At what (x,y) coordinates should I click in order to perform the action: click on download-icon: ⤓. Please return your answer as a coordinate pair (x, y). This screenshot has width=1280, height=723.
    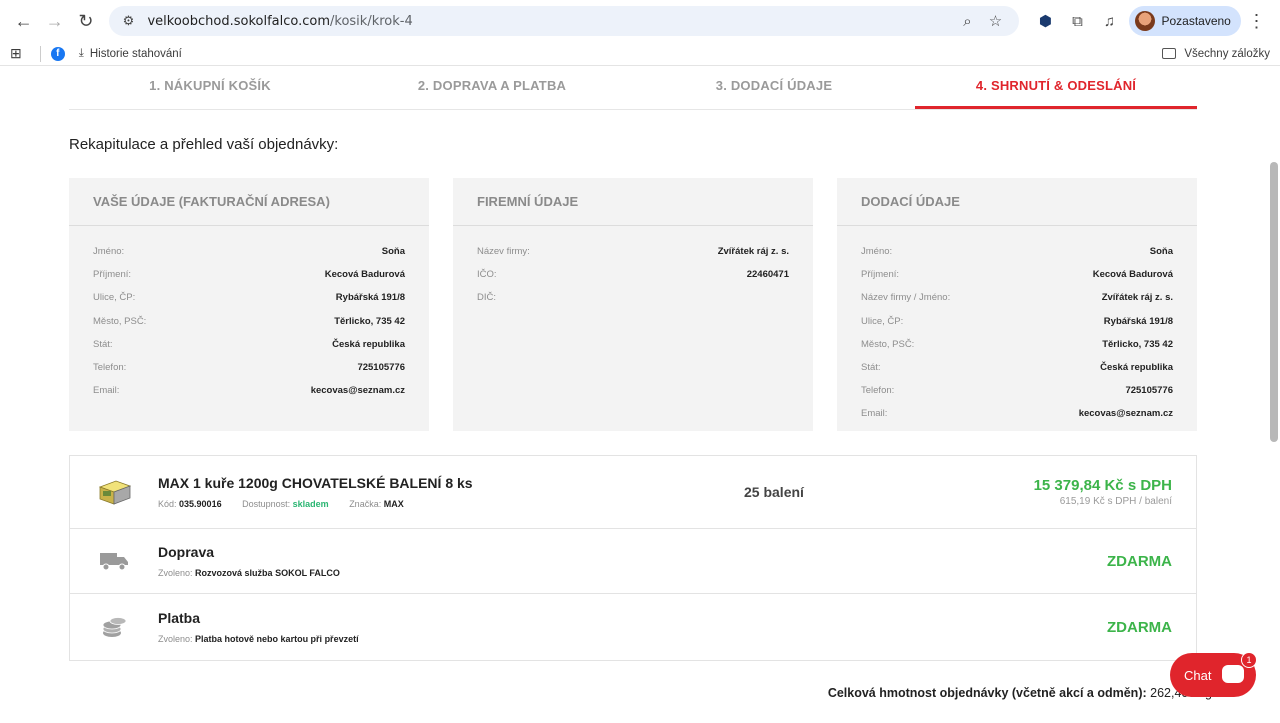
    Looking at the image, I should click on (81, 53).